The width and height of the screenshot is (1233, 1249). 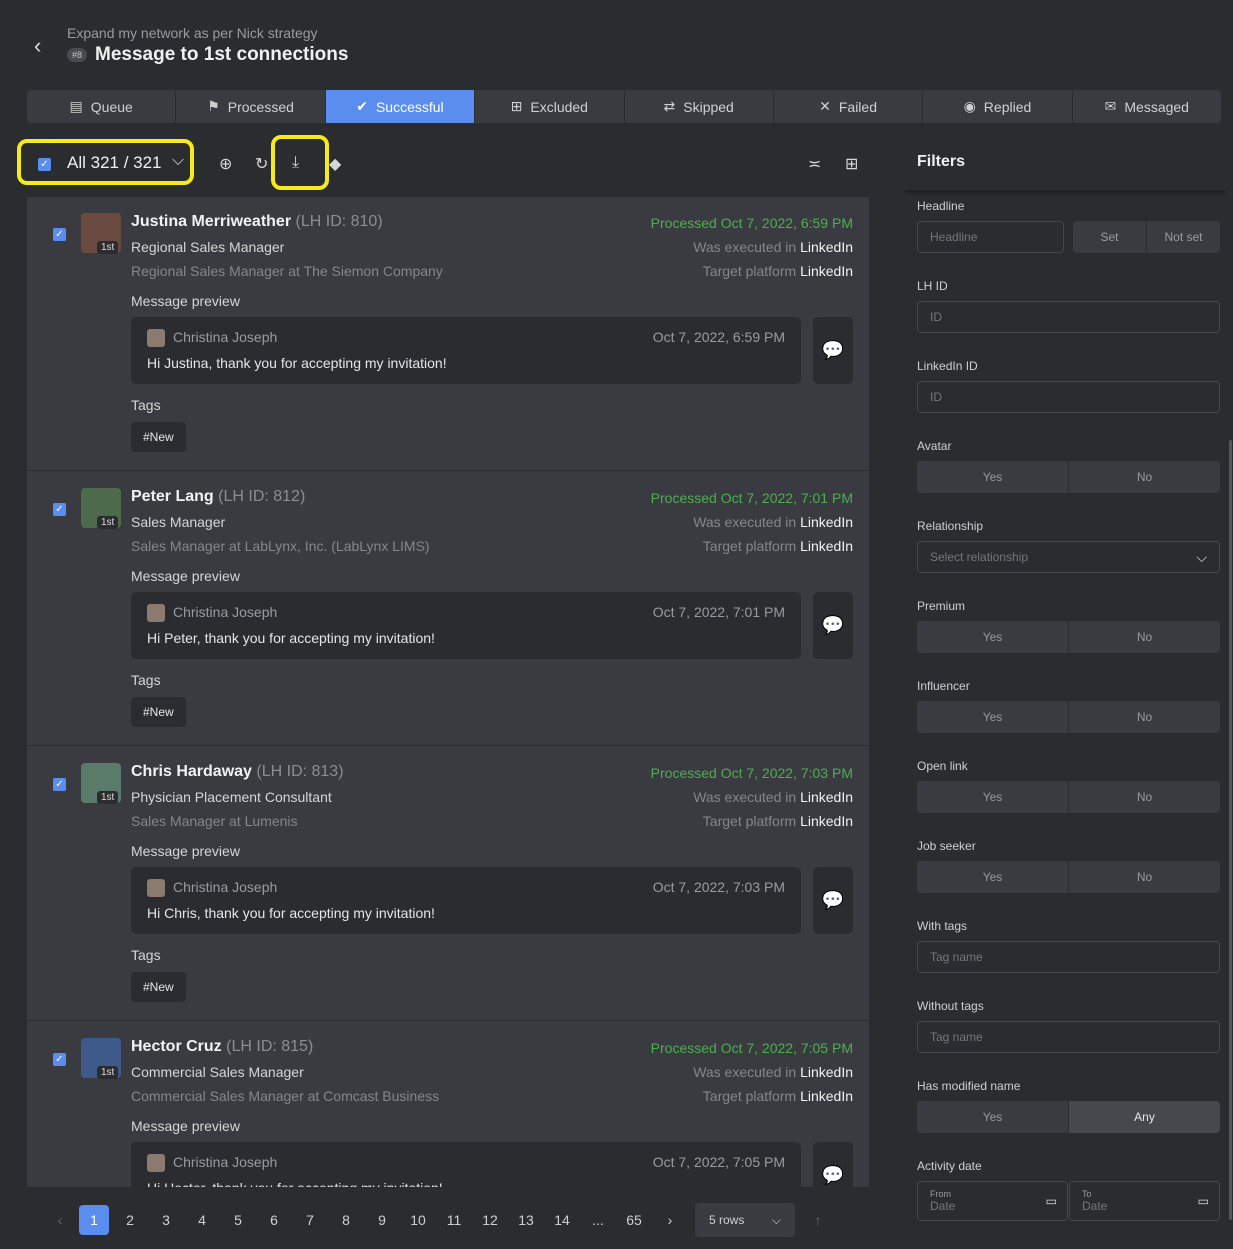 What do you see at coordinates (225, 164) in the screenshot?
I see `add-icon: ⊕` at bounding box center [225, 164].